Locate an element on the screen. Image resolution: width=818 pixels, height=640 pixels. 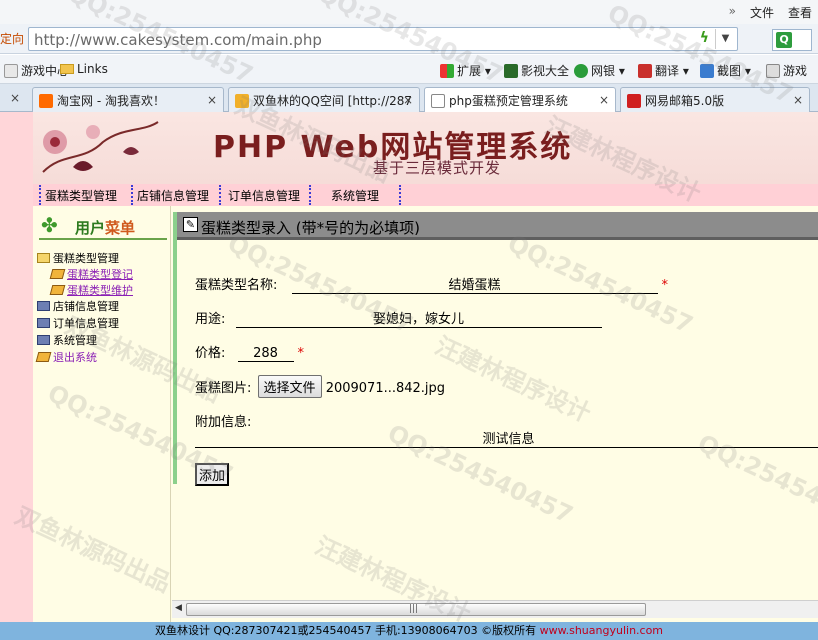
use-label: 用途: is located at coordinates (210, 319).